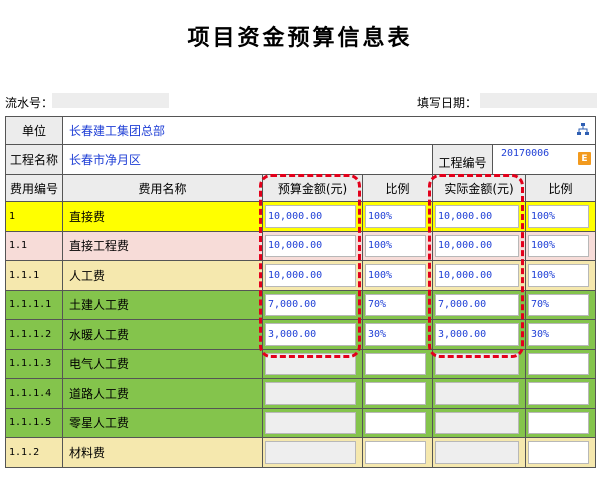  I want to click on row-name: 电气人工费, so click(163, 363).